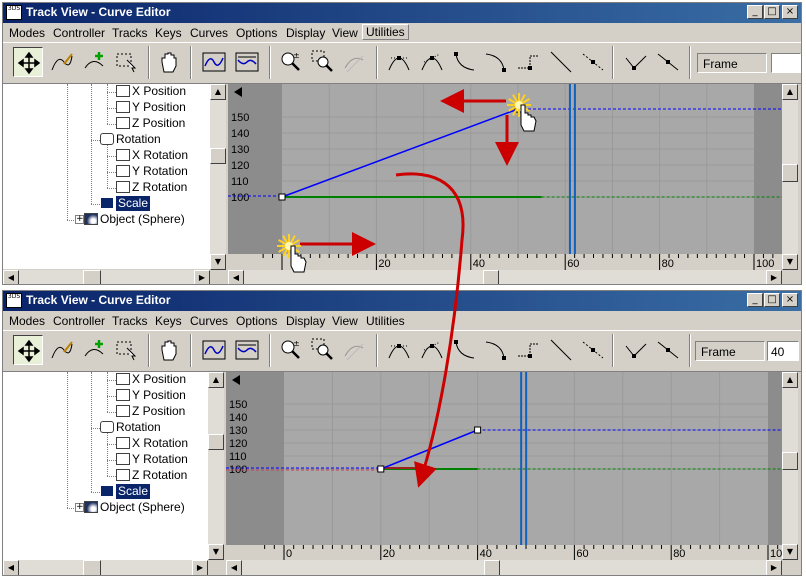  What do you see at coordinates (323, 62) in the screenshot?
I see `zoom-region-button` at bounding box center [323, 62].